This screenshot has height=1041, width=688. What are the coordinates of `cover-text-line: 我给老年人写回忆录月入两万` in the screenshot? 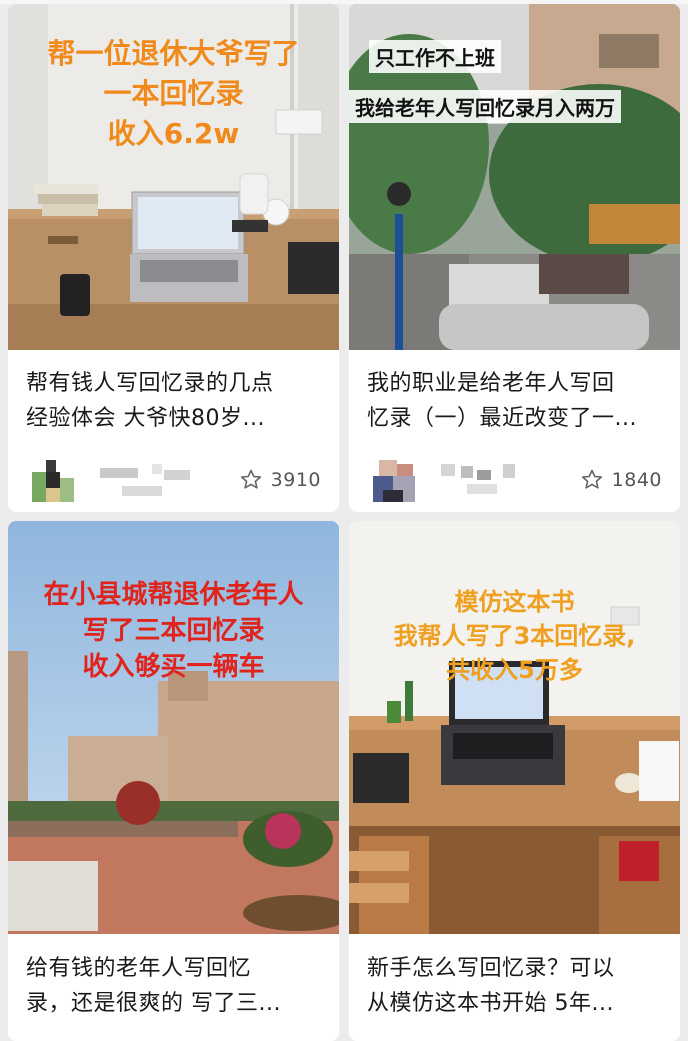 It's located at (485, 106).